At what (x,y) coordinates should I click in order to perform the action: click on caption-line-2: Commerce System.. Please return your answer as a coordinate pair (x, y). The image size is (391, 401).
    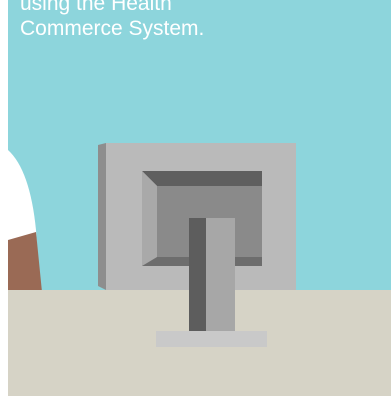
    Looking at the image, I should click on (112, 28).